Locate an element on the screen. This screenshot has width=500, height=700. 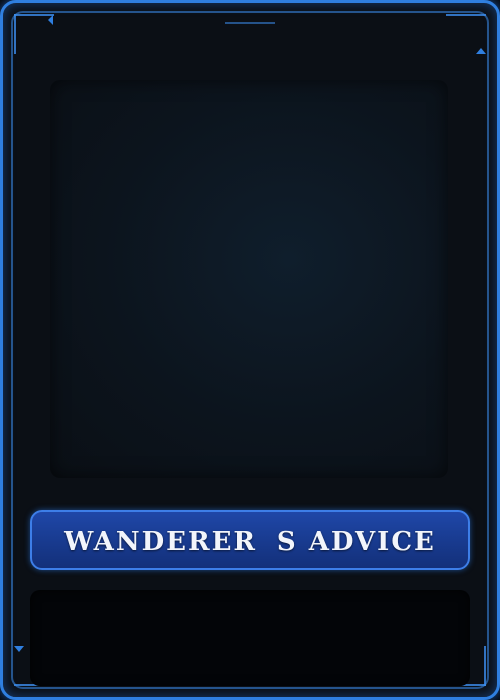
corner-arrow-icon-top-right is located at coordinates (481, 51).